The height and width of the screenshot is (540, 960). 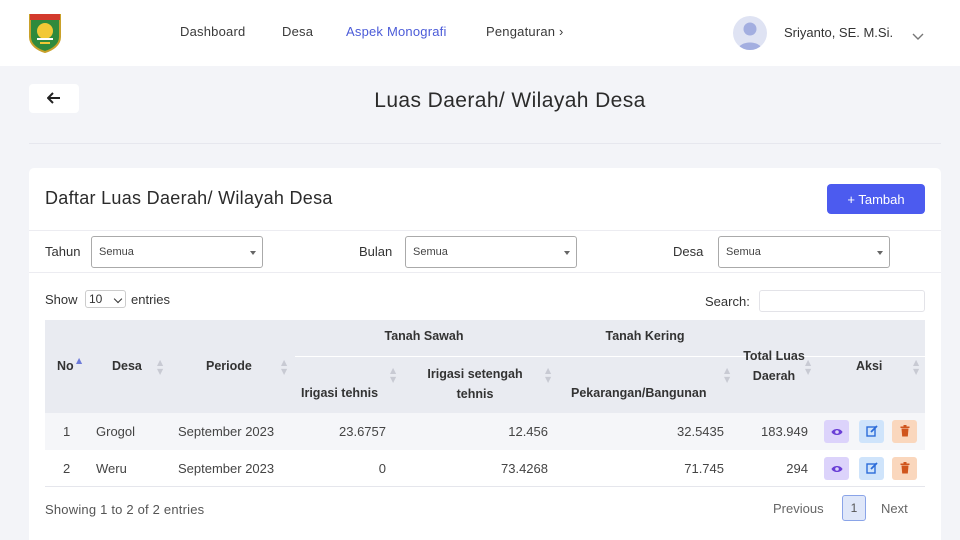 What do you see at coordinates (524, 468) in the screenshot?
I see `cell-irigasi-setengah: 73.4268` at bounding box center [524, 468].